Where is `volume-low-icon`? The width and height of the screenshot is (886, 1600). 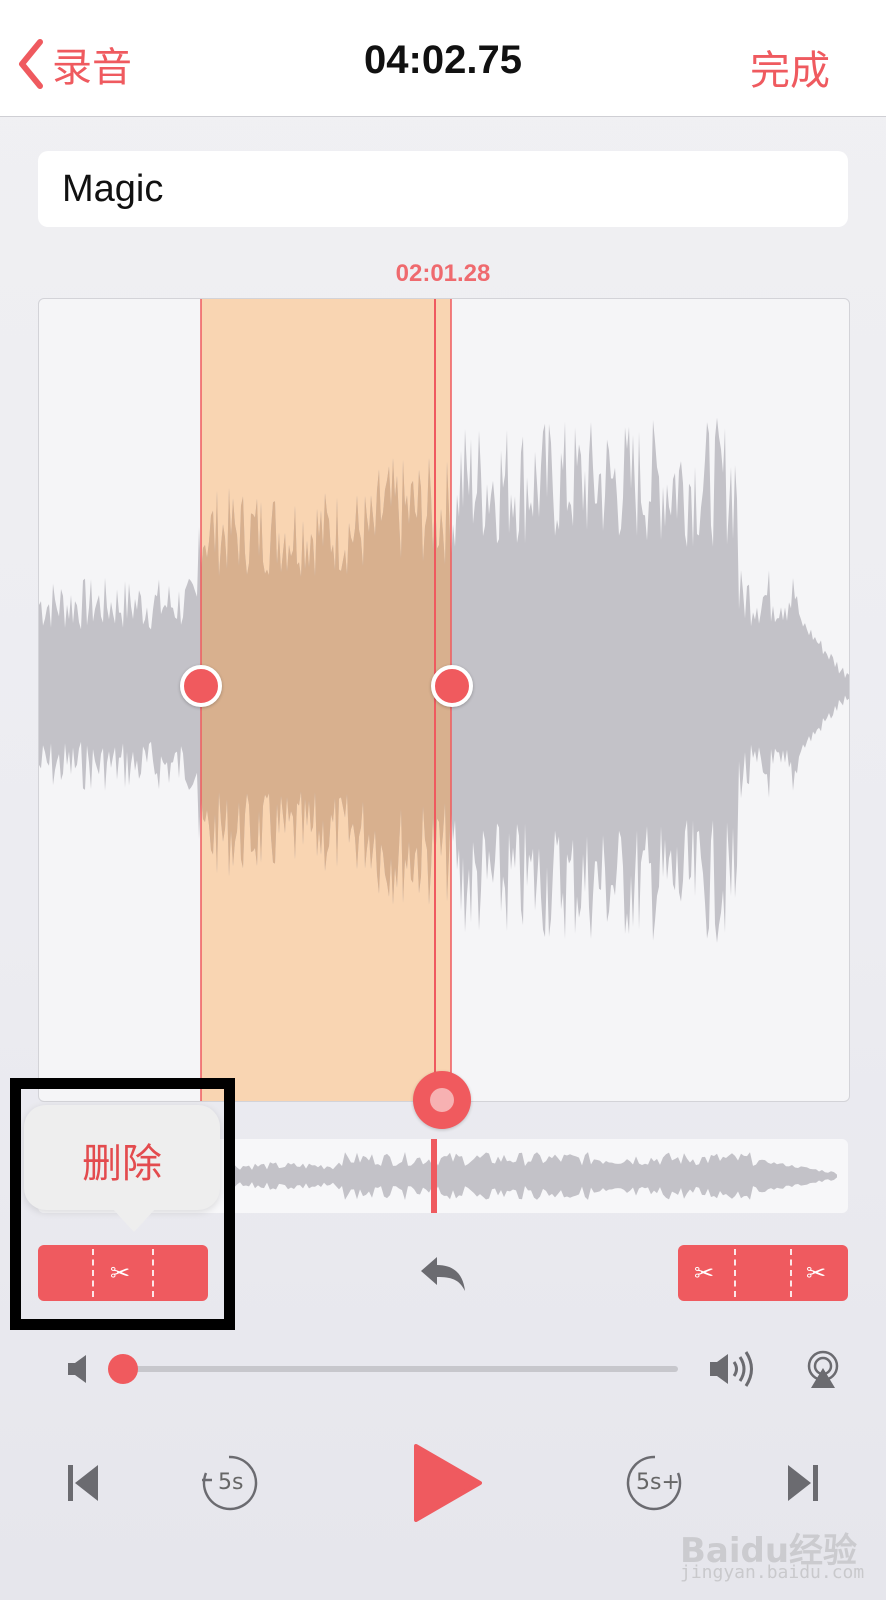
volume-low-icon is located at coordinates (77, 1369).